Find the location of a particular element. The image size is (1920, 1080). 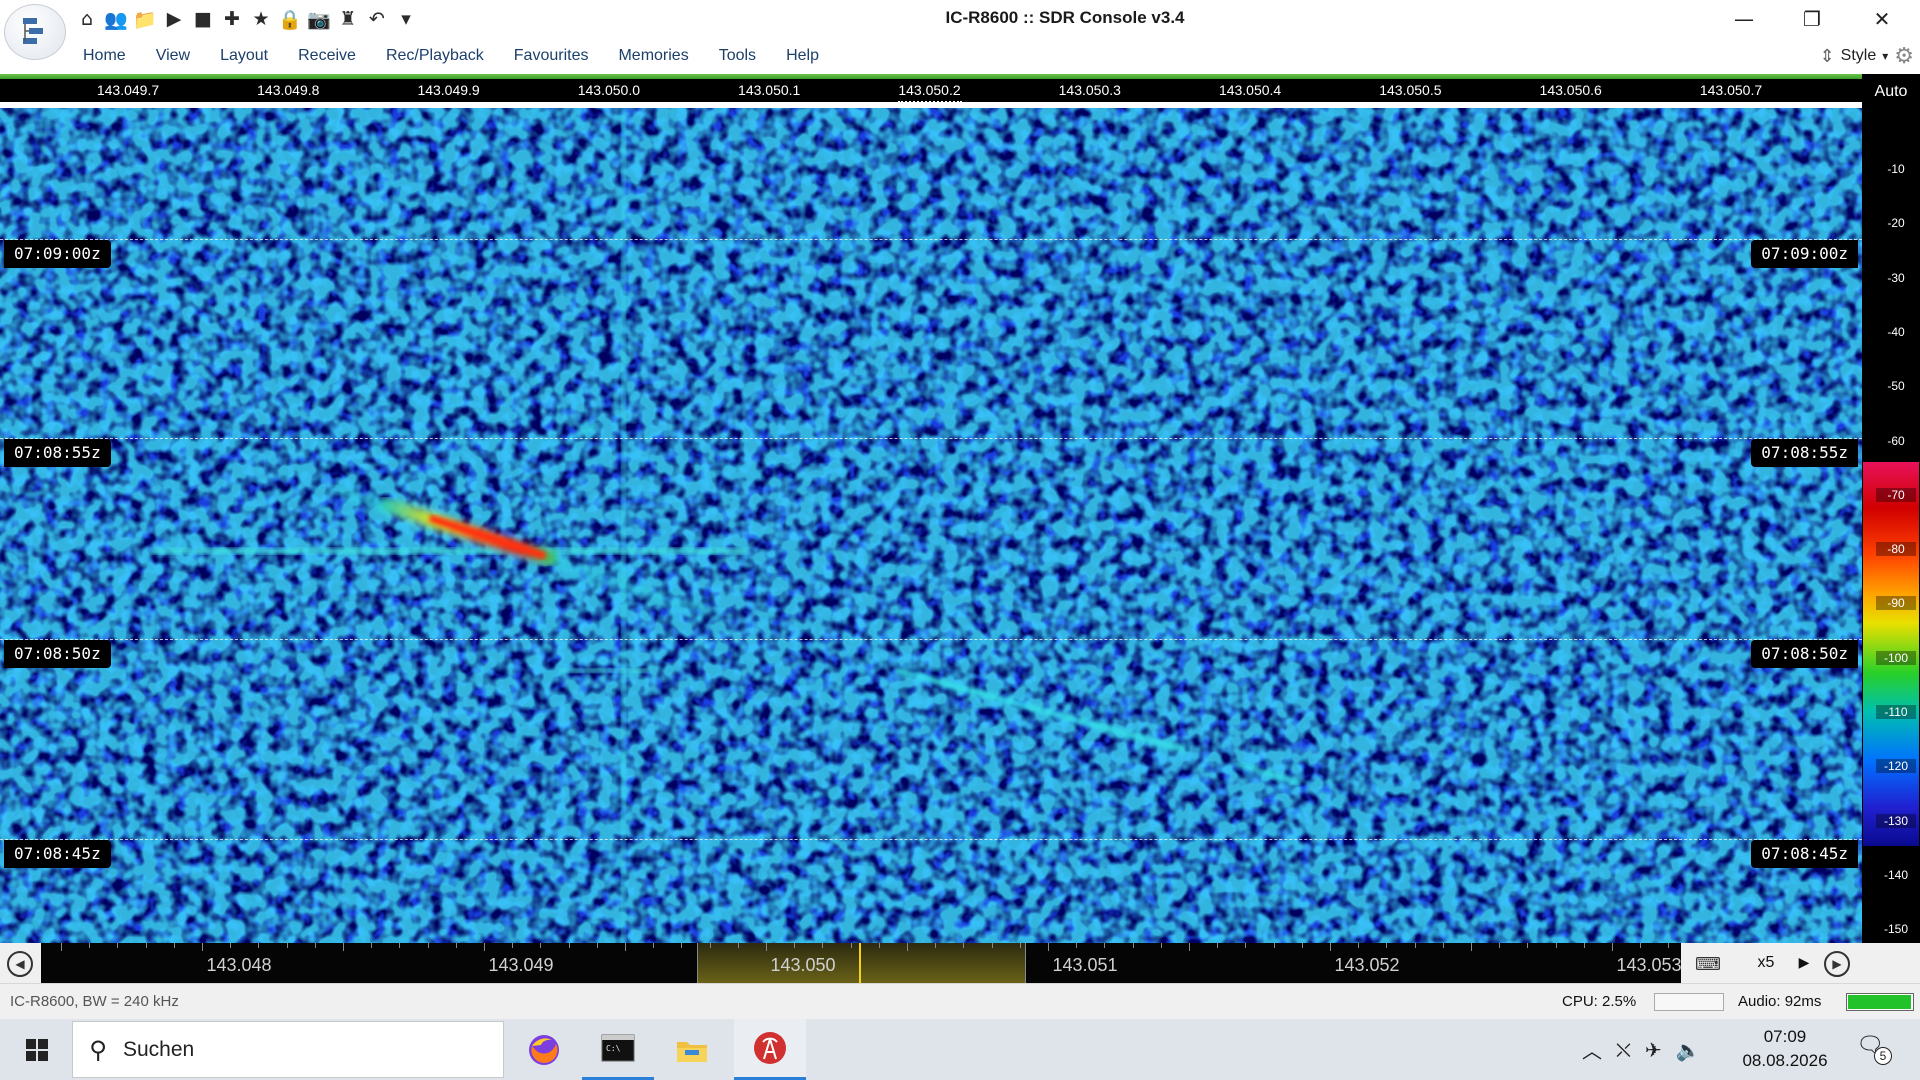

play-icon: ▶ is located at coordinates (174, 19).